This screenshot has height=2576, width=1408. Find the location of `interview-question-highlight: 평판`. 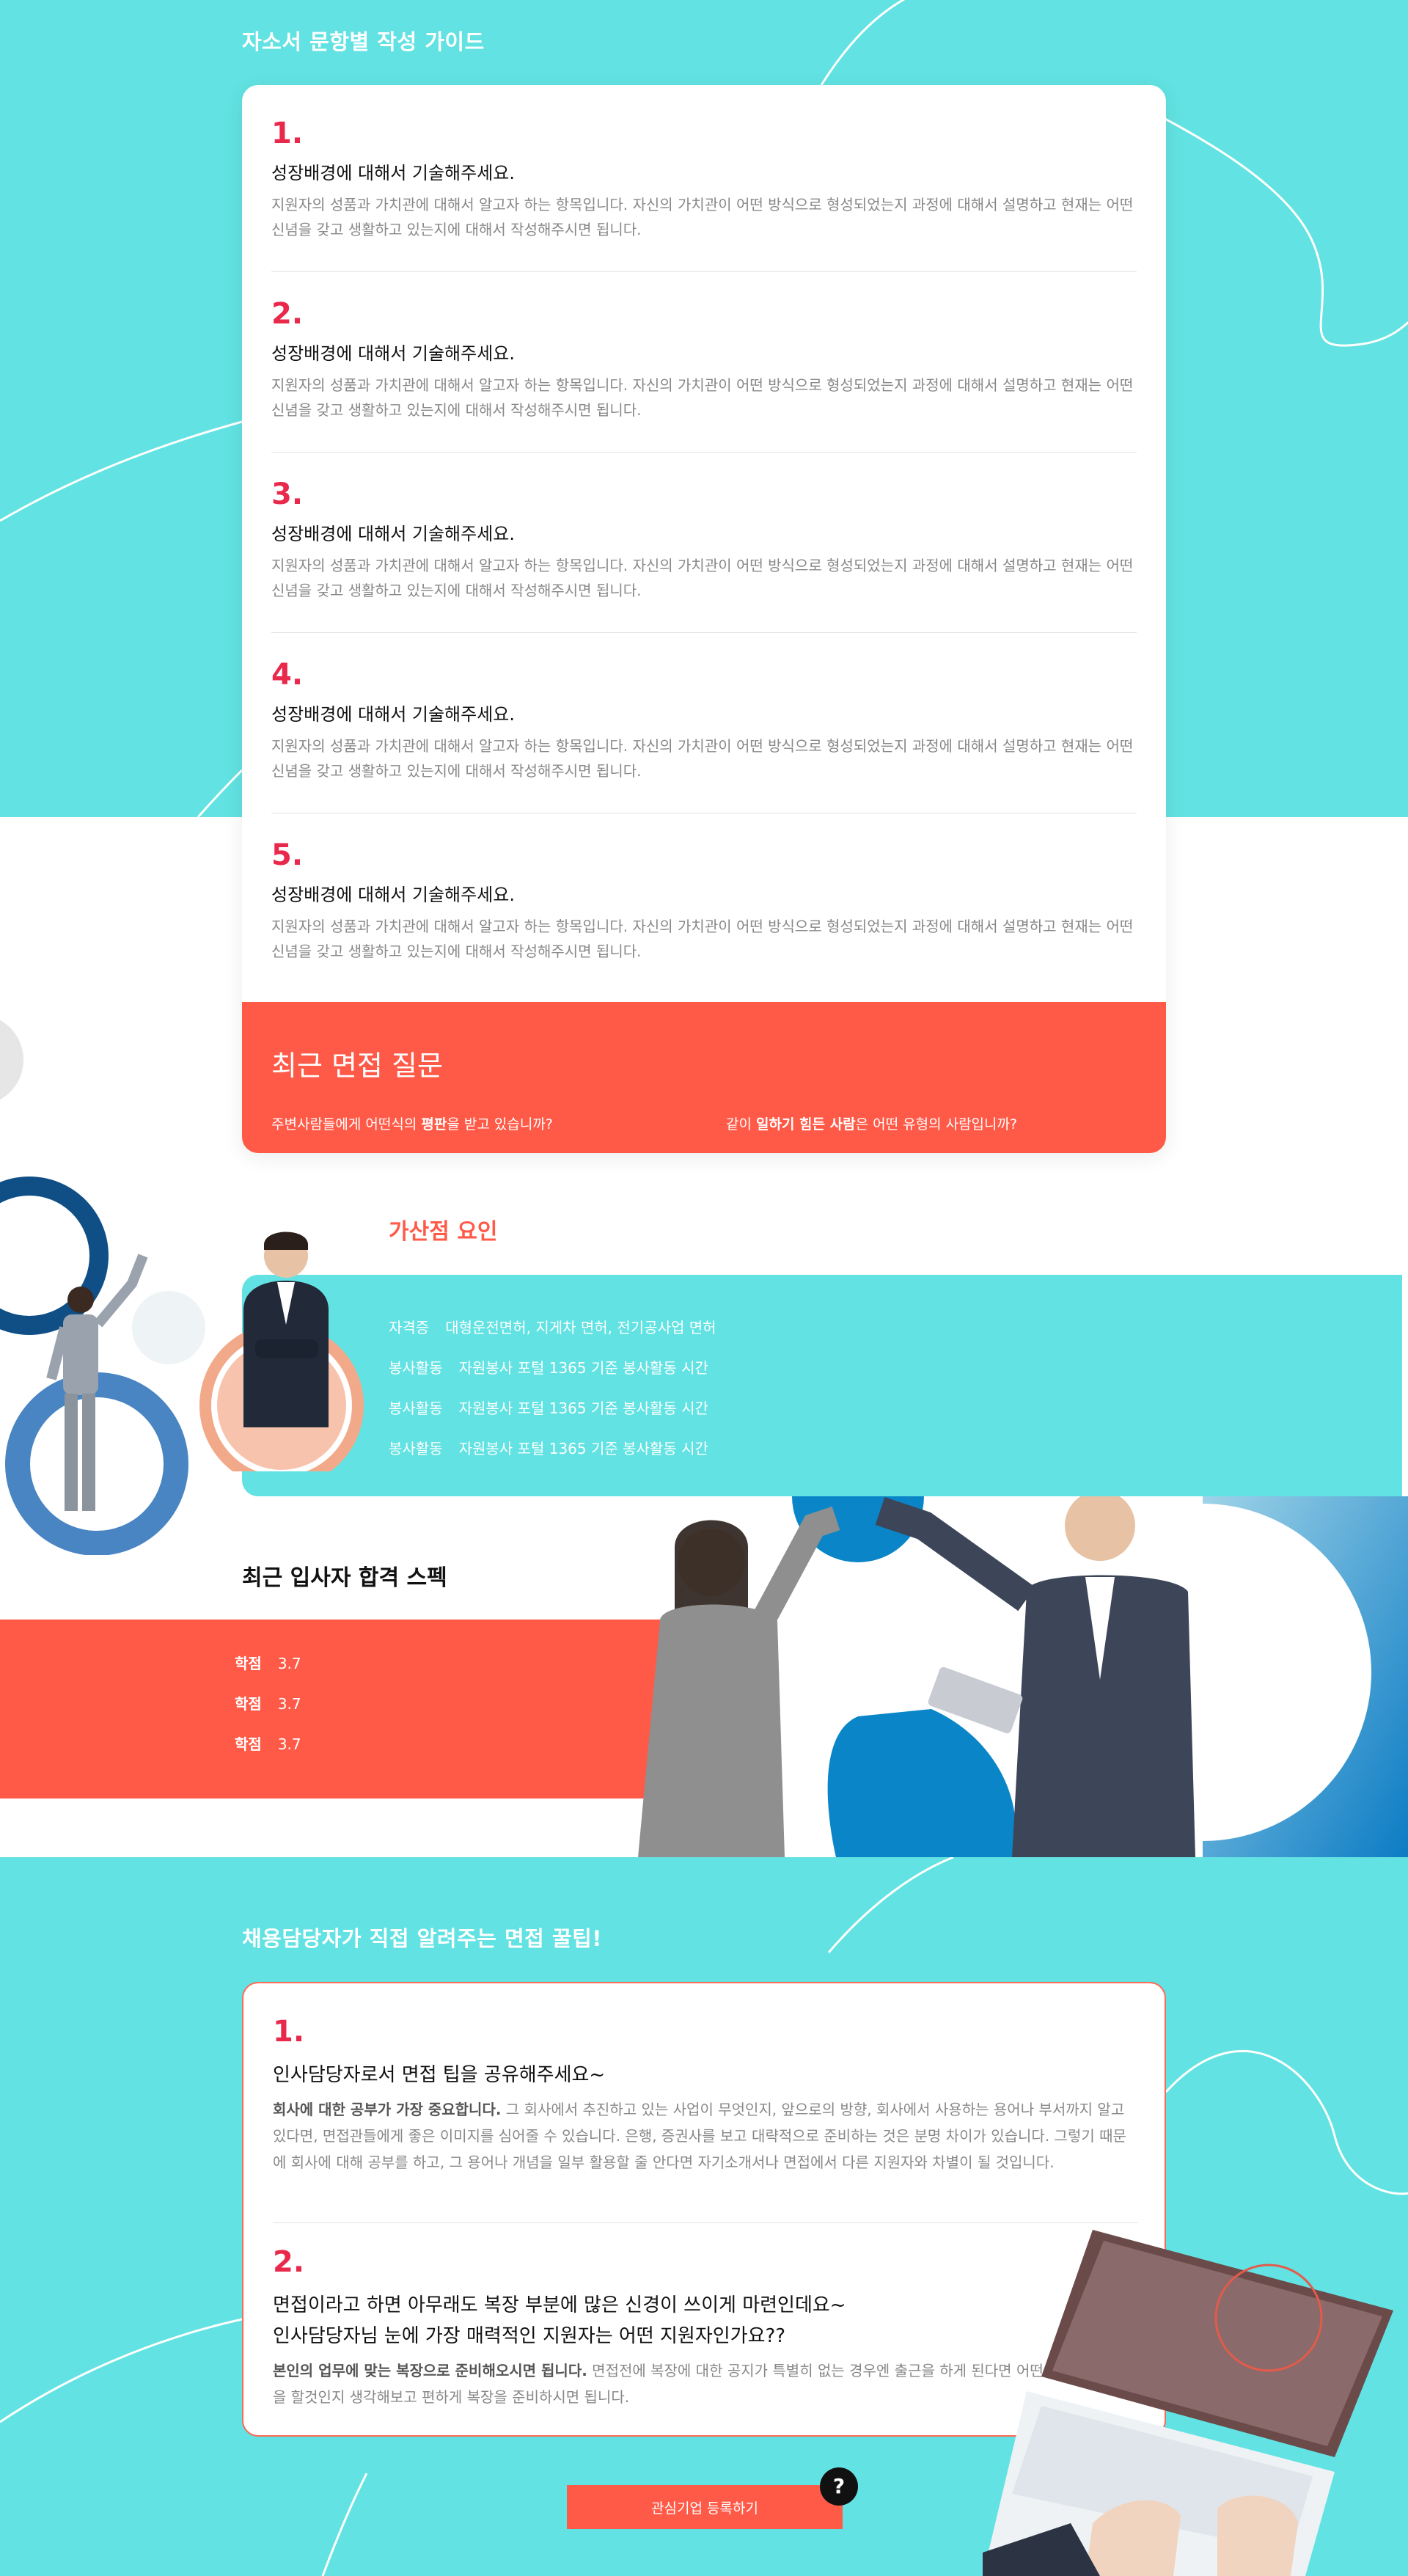

interview-question-highlight: 평판 is located at coordinates (434, 1124).